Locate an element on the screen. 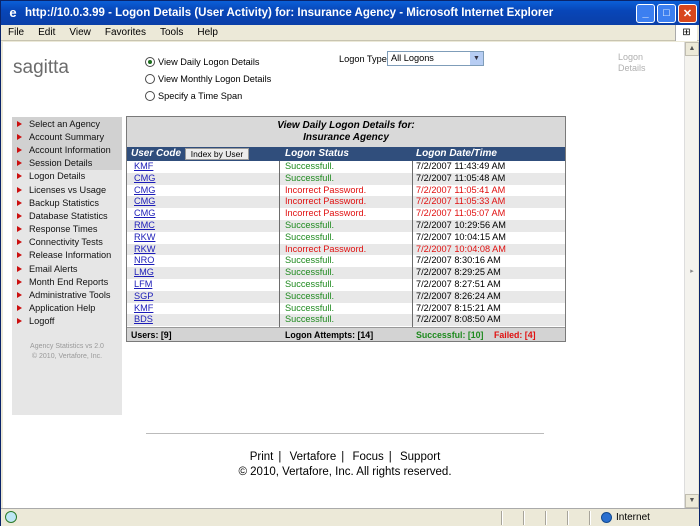 Image resolution: width=700 pixels, height=526 pixels. logon-datetime: 7/2/2007 8:26:24 AM is located at coordinates (458, 295).